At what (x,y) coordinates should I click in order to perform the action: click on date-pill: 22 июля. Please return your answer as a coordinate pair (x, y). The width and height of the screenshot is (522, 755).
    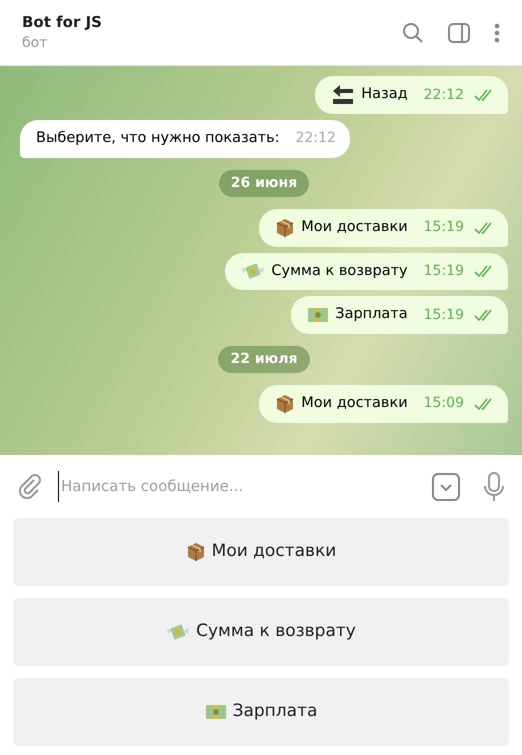
    Looking at the image, I should click on (264, 359).